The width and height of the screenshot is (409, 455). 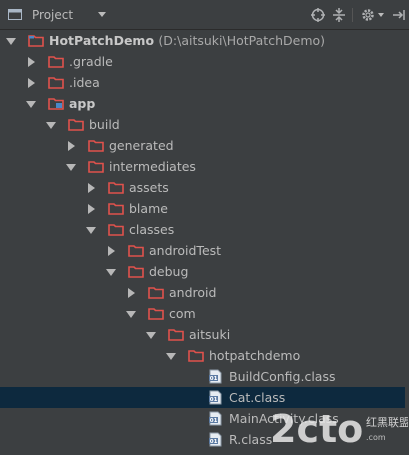 I want to click on tree-row: debug, so click(x=204, y=271).